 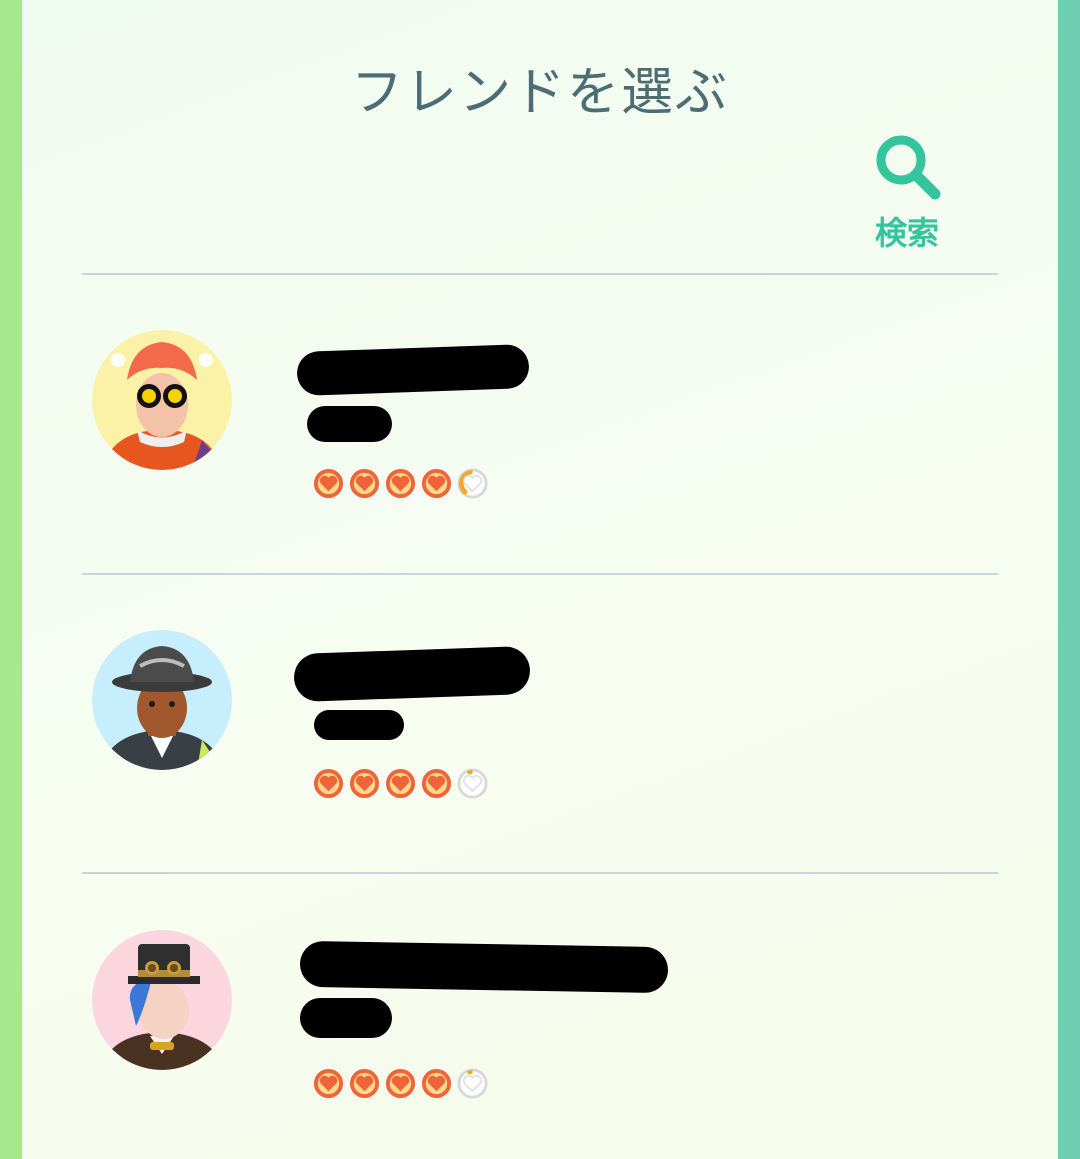 I want to click on search-label: 検索, so click(x=906, y=233).